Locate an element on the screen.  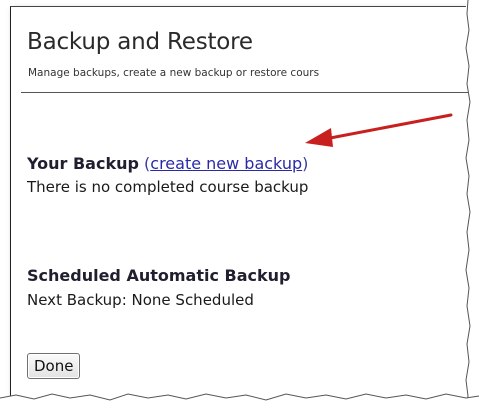
scheduled-backup-heading-label: Scheduled Automatic Backup is located at coordinates (159, 275).